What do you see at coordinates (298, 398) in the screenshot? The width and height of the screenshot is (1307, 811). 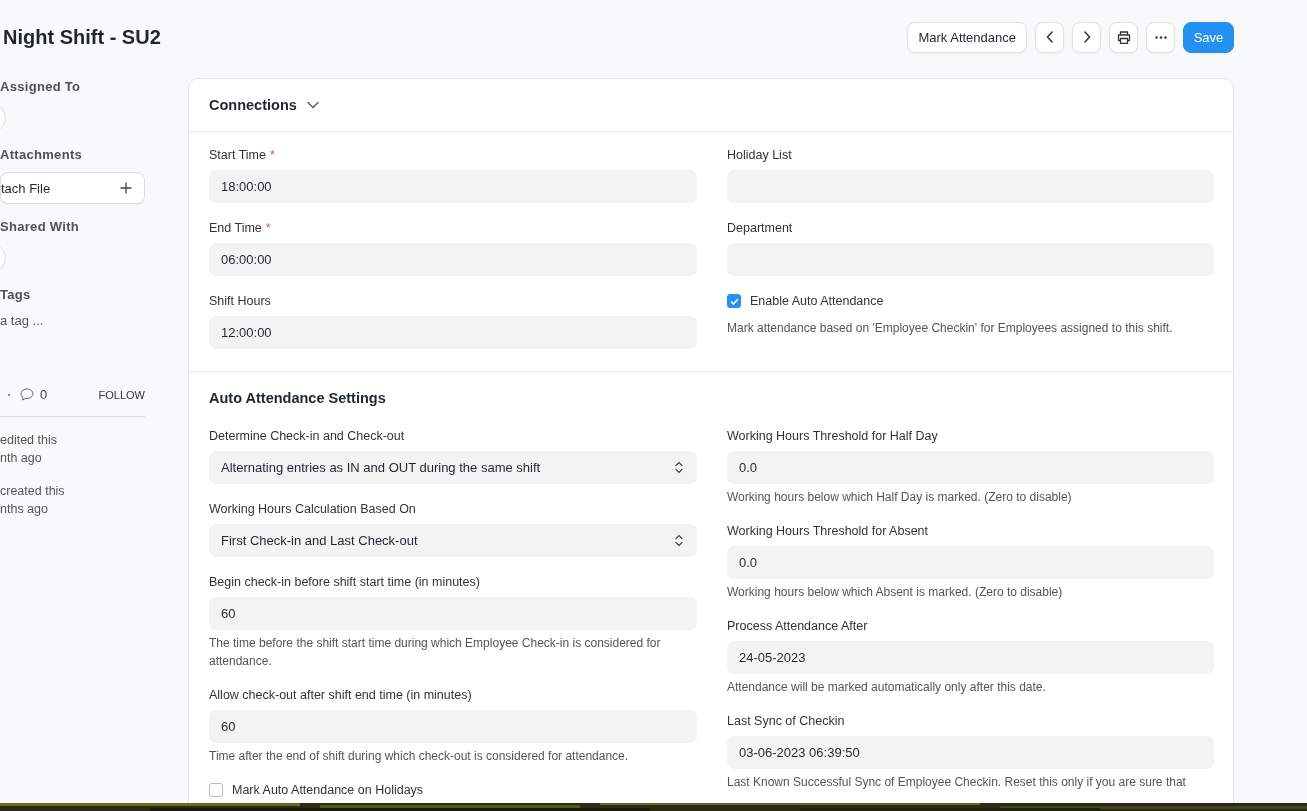 I see `section-heading: Auto Attendance Settings` at bounding box center [298, 398].